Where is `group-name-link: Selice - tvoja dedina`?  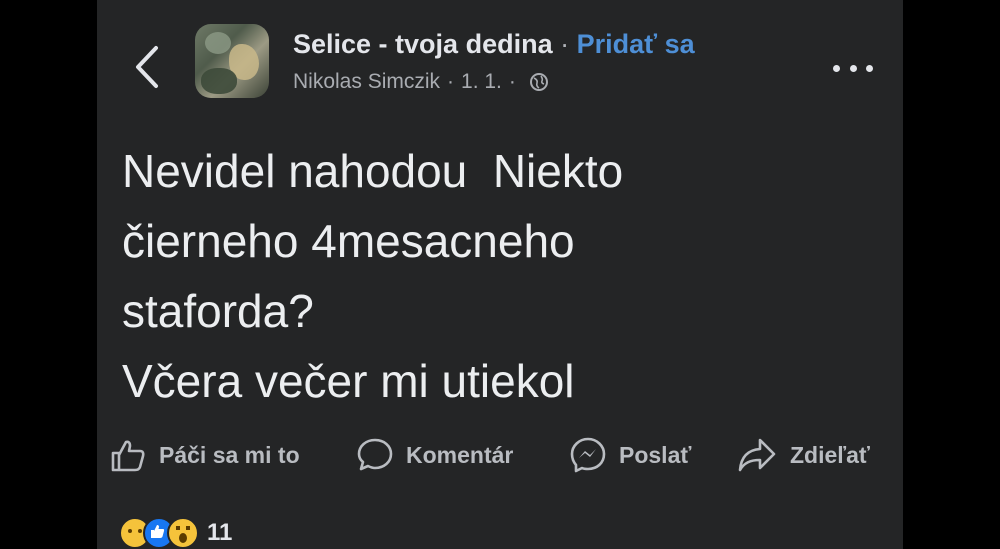
group-name-link: Selice - tvoja dedina is located at coordinates (423, 44).